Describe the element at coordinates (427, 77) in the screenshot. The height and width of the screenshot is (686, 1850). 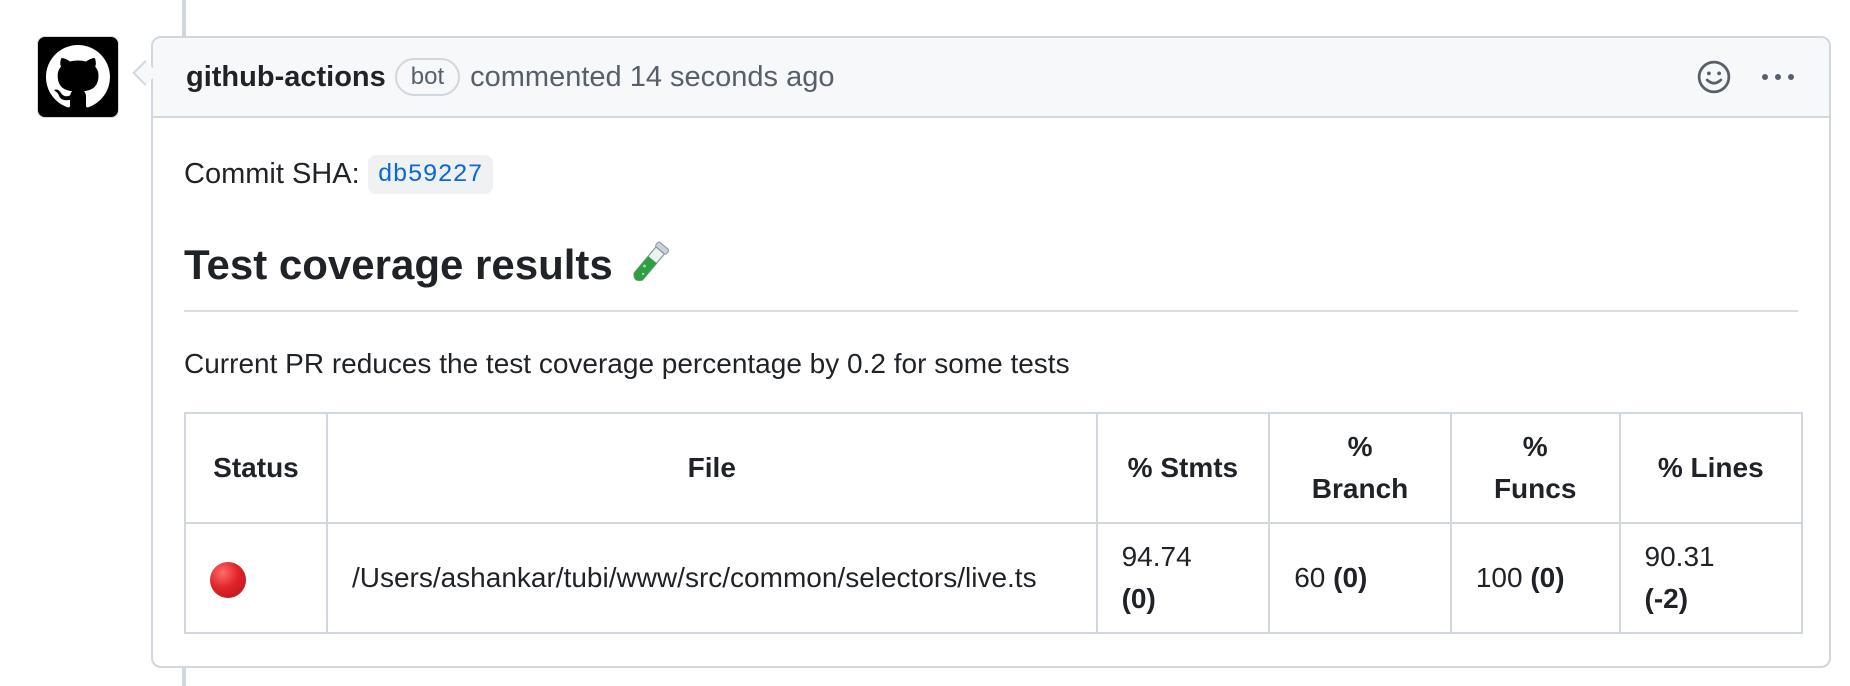
I see `bot-badge: bot` at that location.